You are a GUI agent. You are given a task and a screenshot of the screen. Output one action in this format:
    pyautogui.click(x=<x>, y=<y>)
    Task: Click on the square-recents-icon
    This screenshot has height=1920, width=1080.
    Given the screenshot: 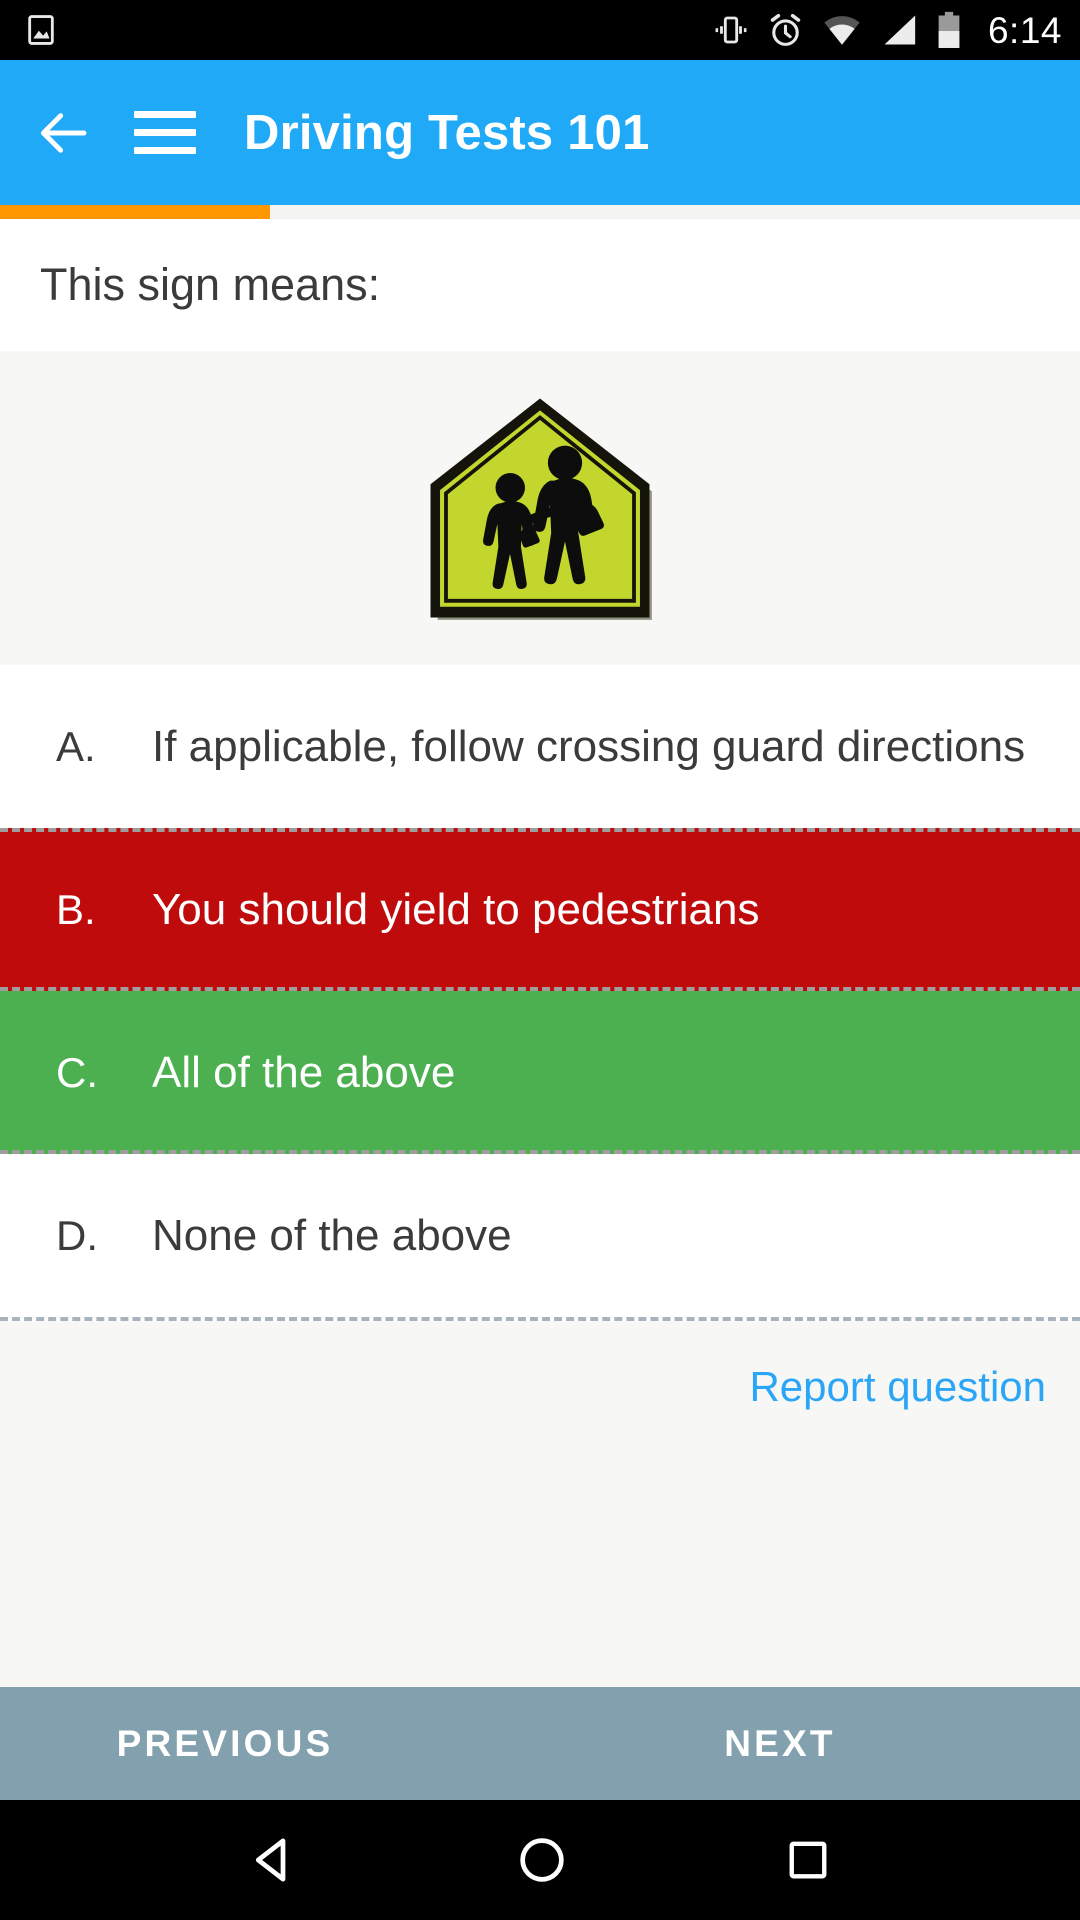 What is the action you would take?
    pyautogui.click(x=808, y=1860)
    